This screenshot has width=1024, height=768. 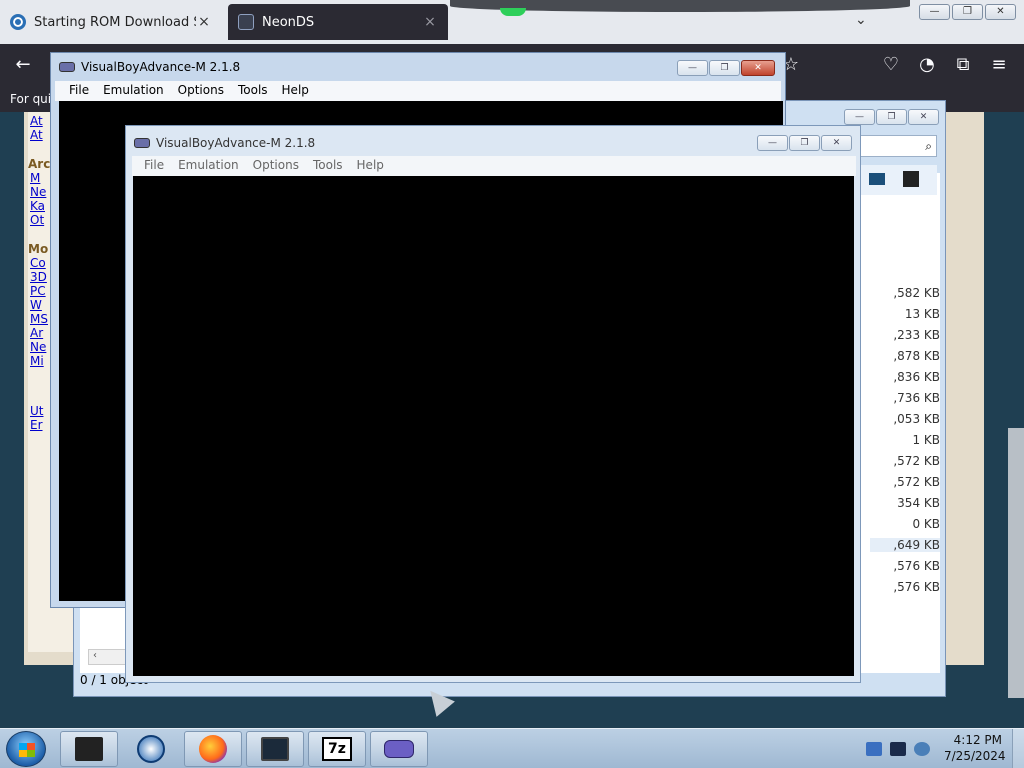 I want to click on sidebar-heading: Mo, so click(x=38, y=249).